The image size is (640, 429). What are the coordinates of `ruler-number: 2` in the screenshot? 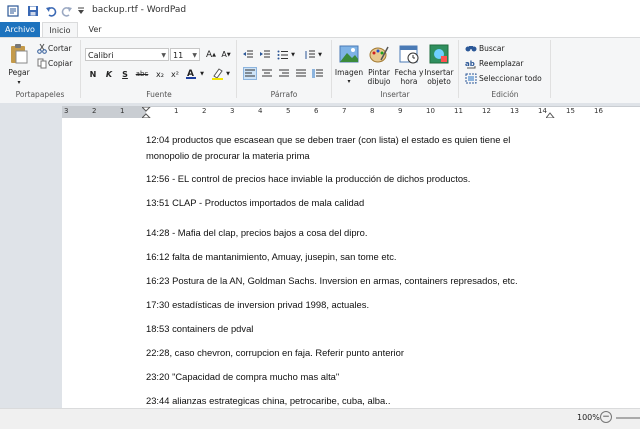 It's located at (94, 111).